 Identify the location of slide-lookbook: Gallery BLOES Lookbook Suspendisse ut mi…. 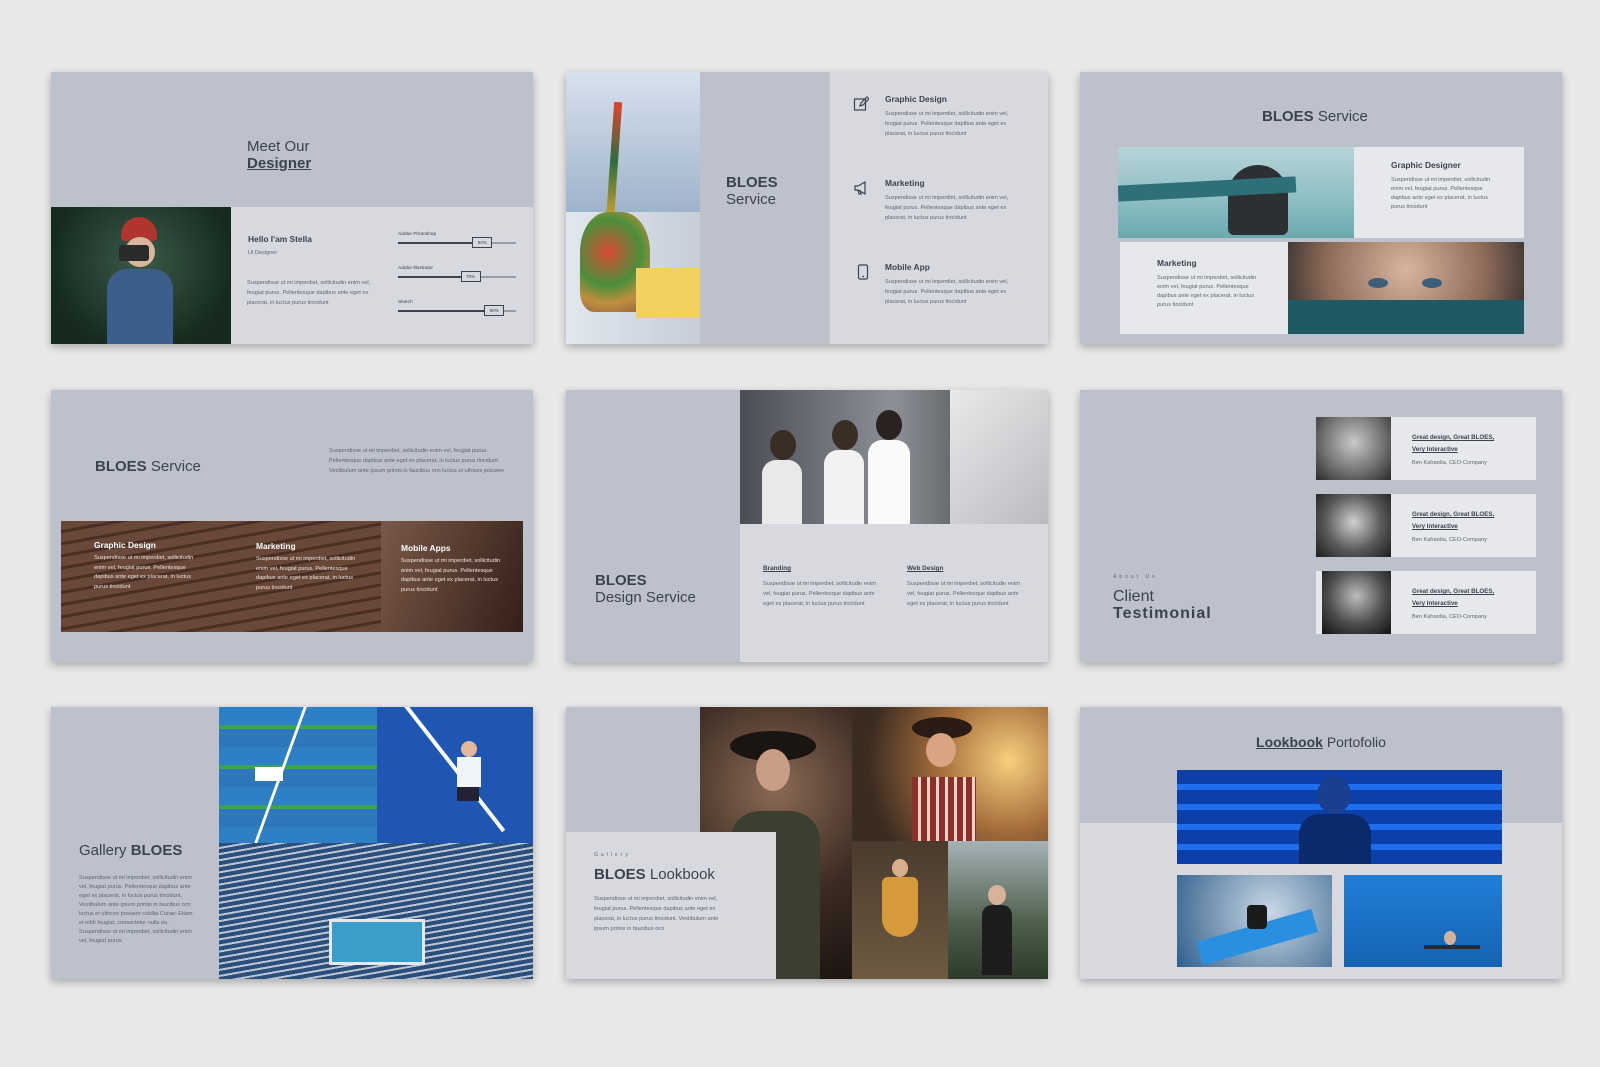
(807, 843).